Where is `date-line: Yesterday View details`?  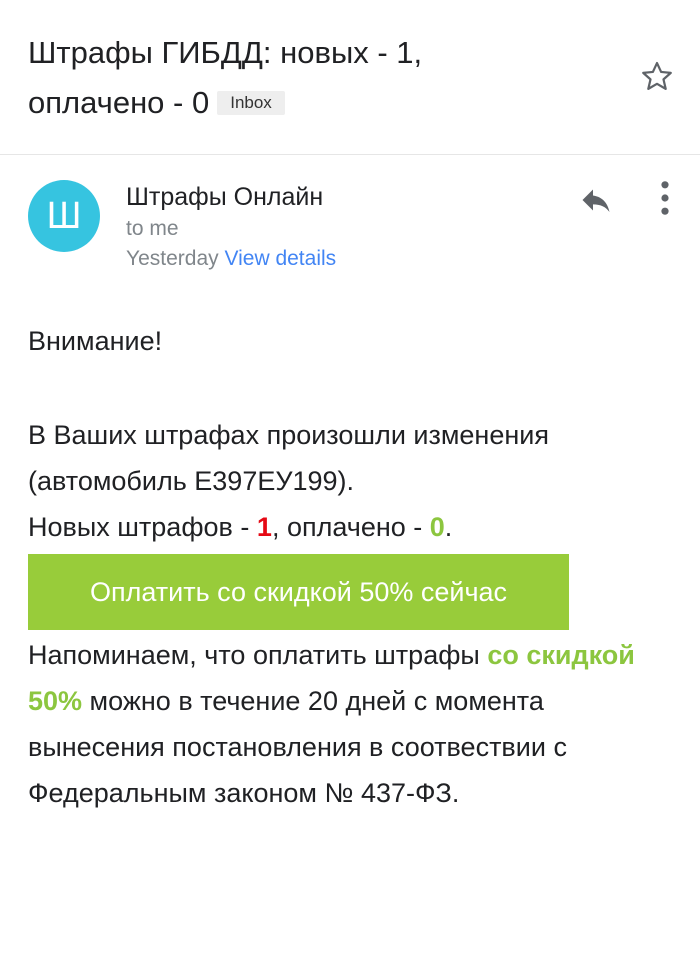
date-line: Yesterday View details is located at coordinates (231, 259).